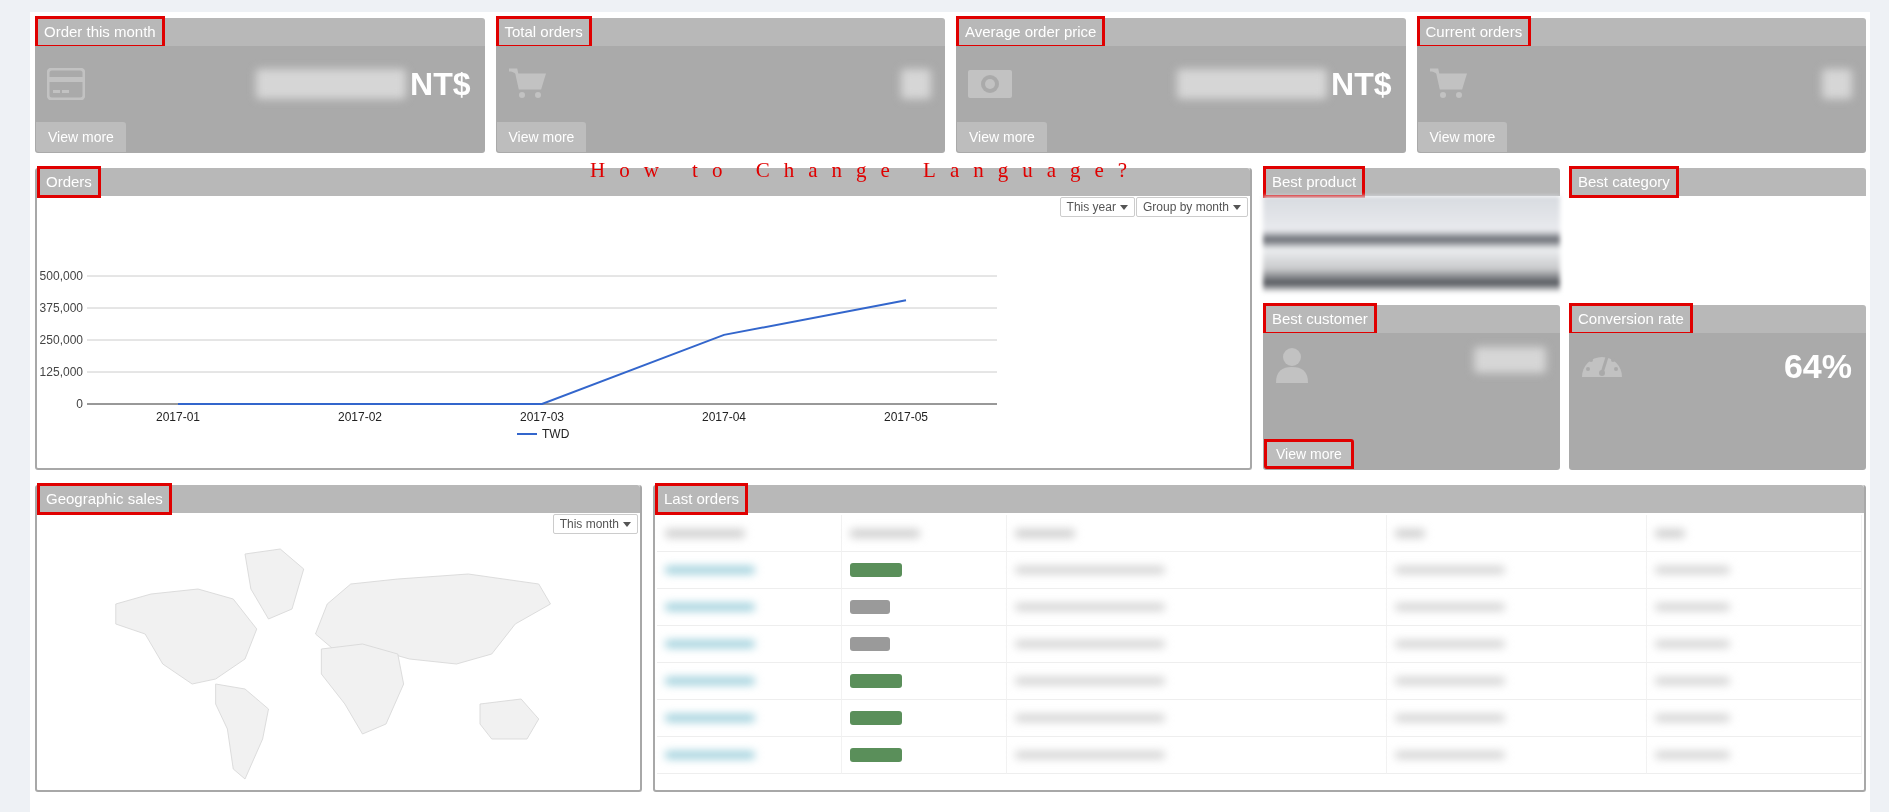 The height and width of the screenshot is (812, 1889). Describe the element at coordinates (556, 434) in the screenshot. I see `legend-label: TWD` at that location.